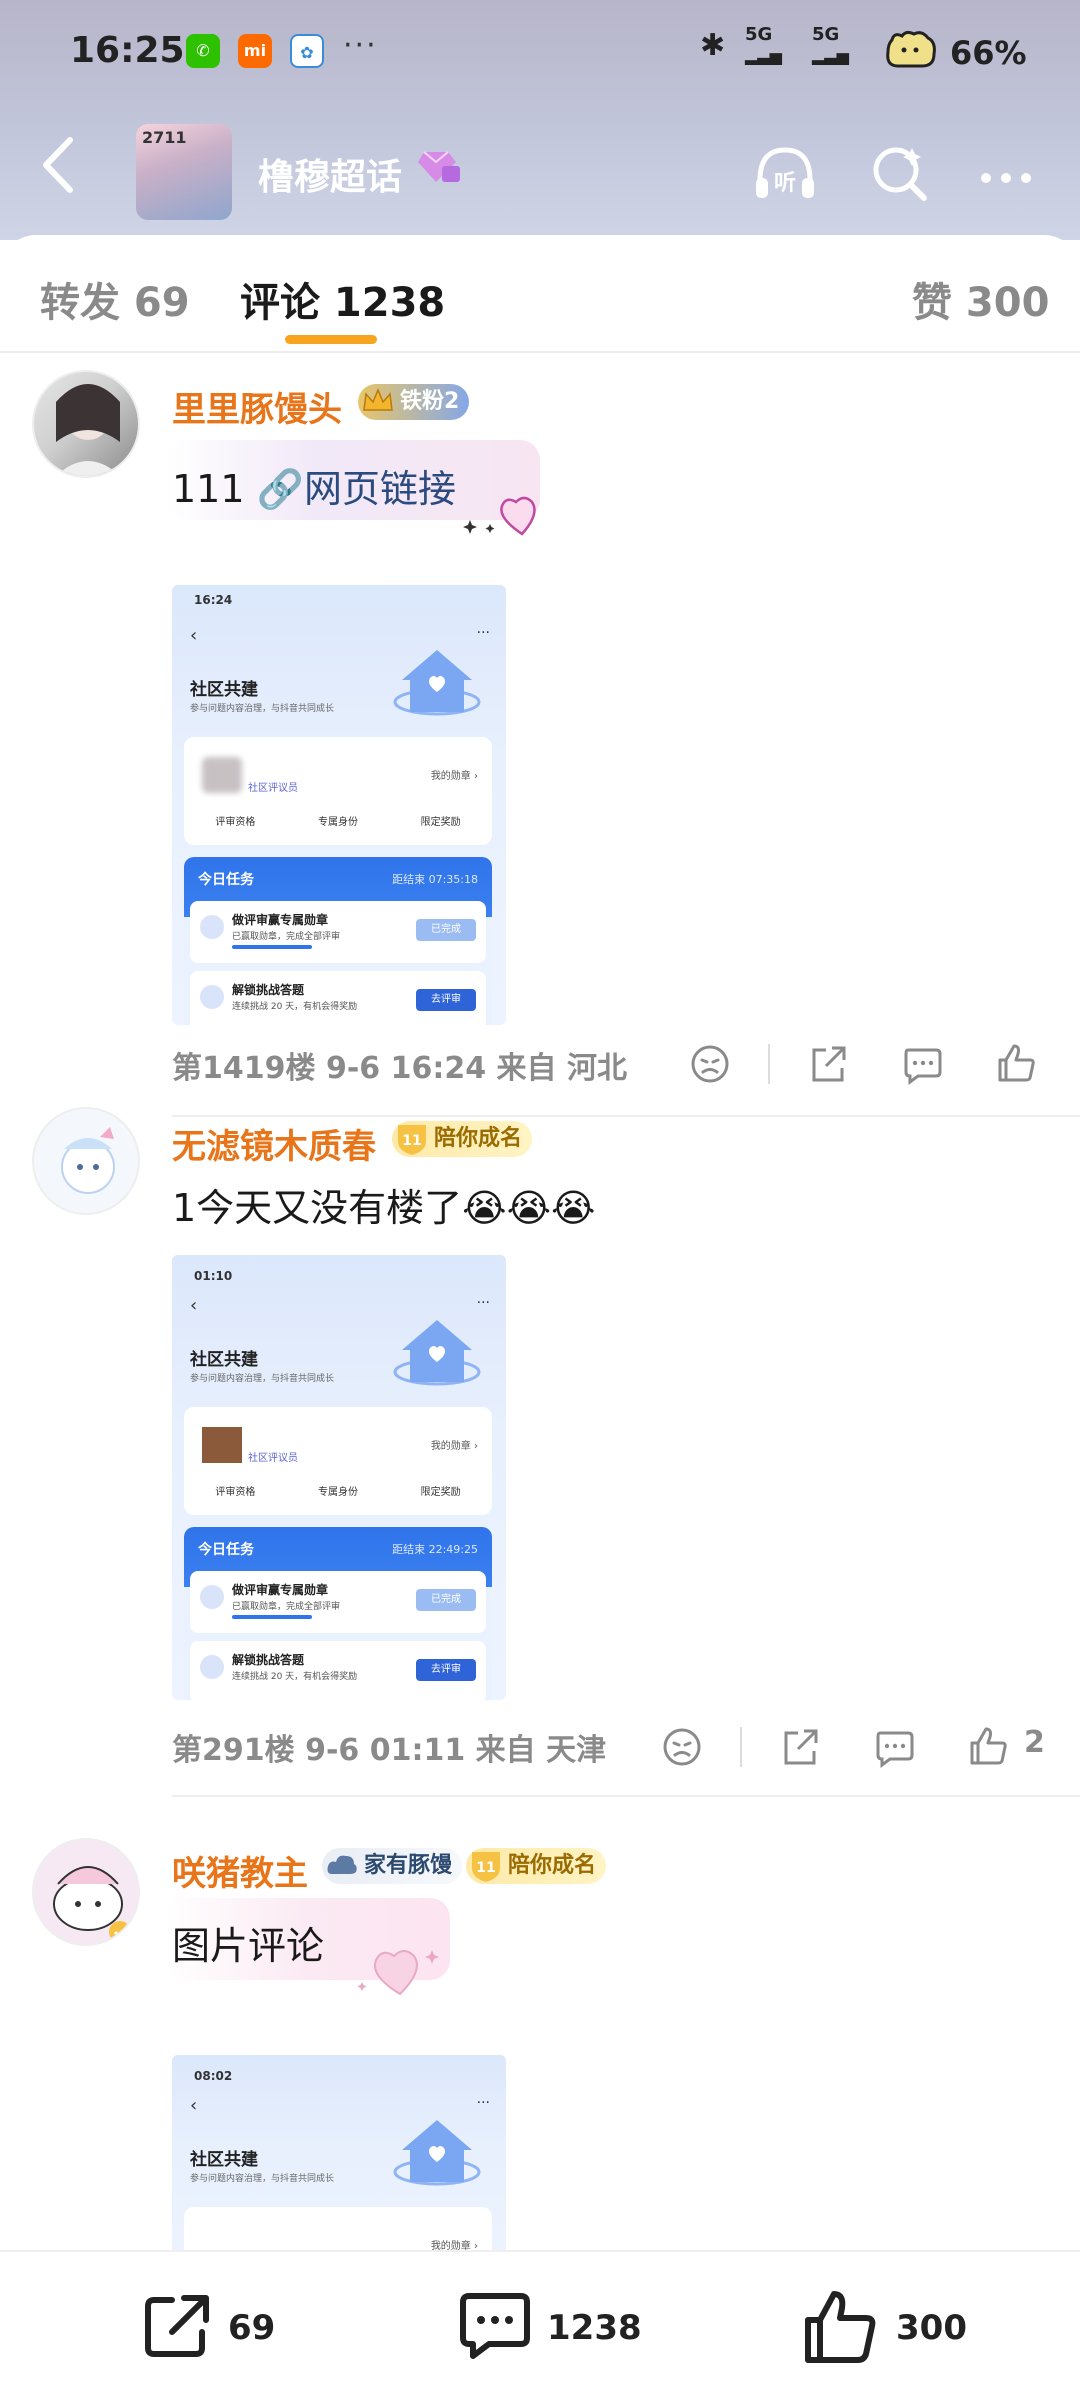 This screenshot has width=1080, height=2400. Describe the element at coordinates (226, 880) in the screenshot. I see `shot-task-title: 今日任务` at that location.